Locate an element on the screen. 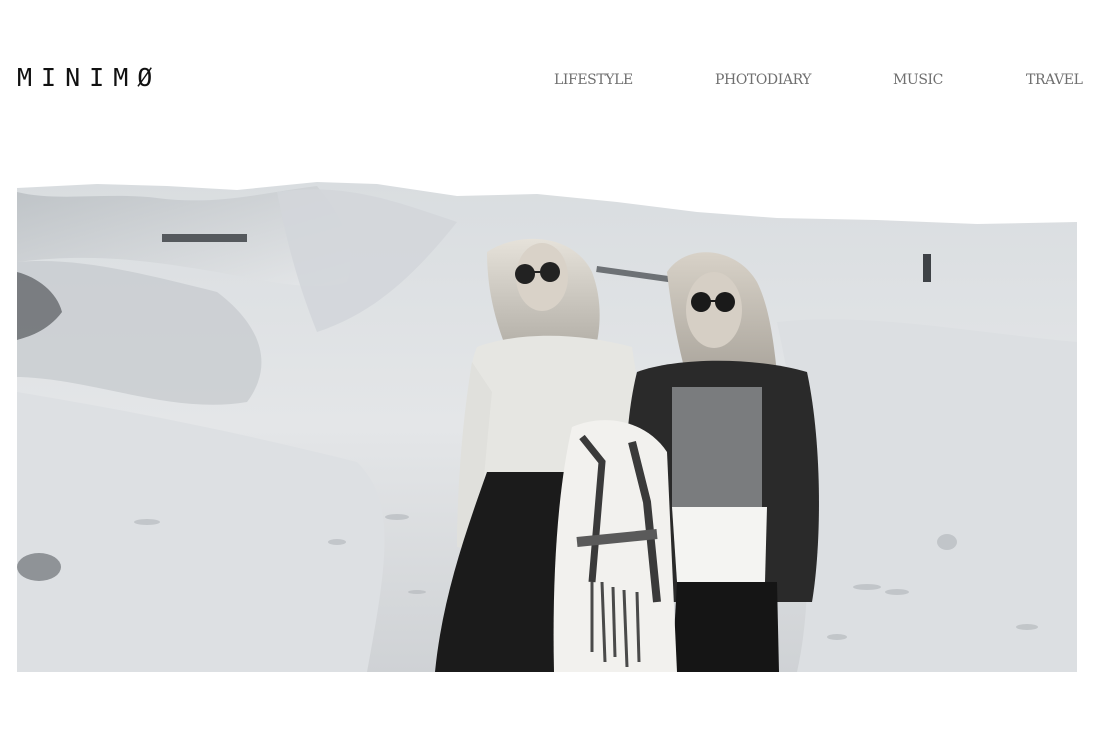 The image size is (1100, 735). nav-link-travel: TRAVEL is located at coordinates (1054, 80).